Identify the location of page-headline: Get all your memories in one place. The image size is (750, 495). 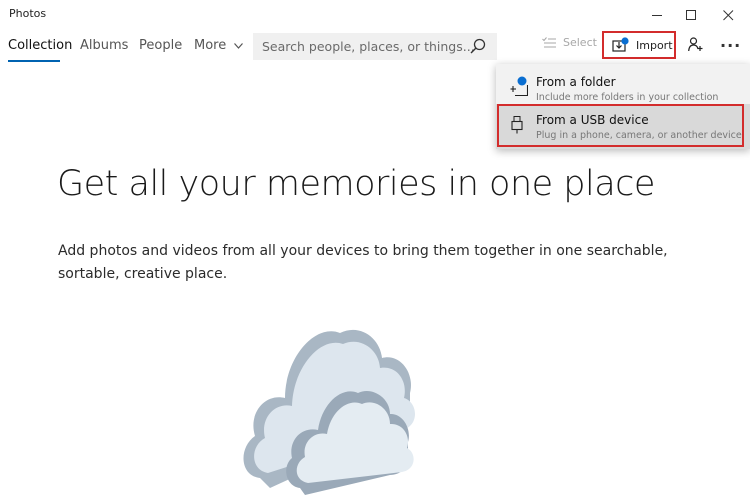
(356, 184).